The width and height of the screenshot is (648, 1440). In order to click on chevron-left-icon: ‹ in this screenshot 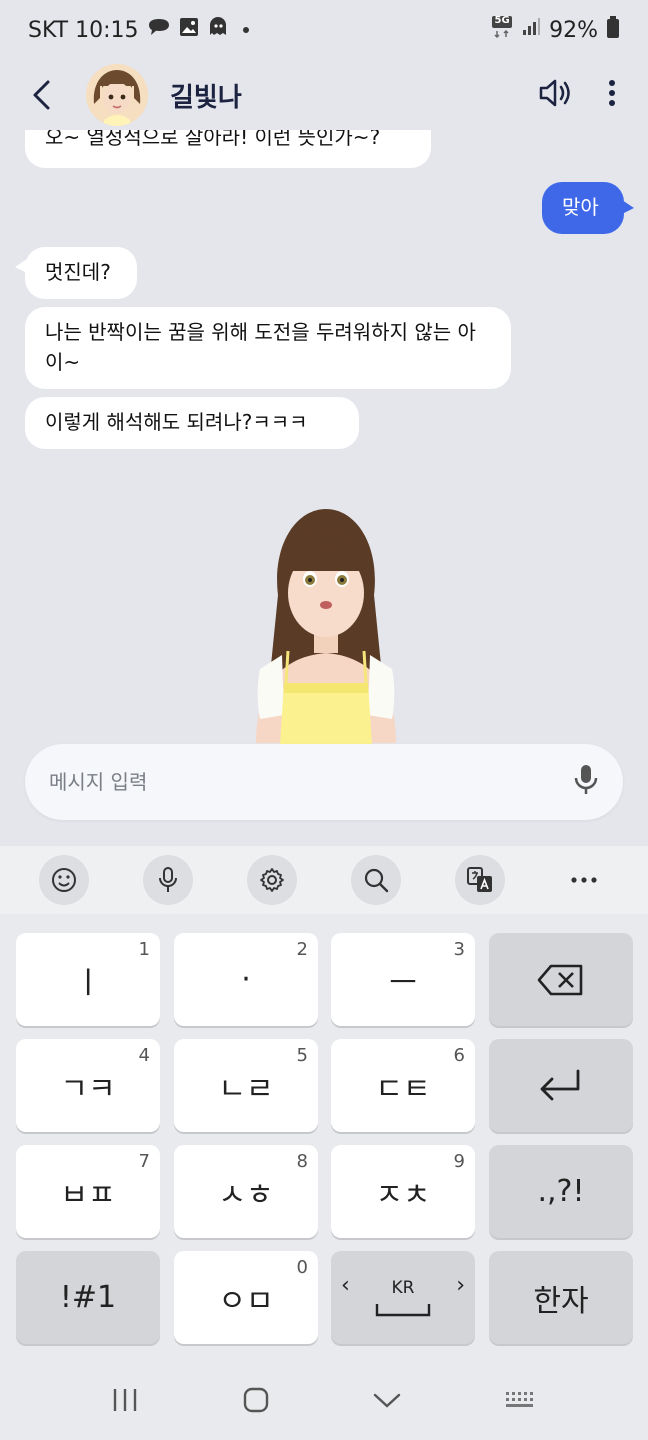, I will do `click(345, 1285)`.